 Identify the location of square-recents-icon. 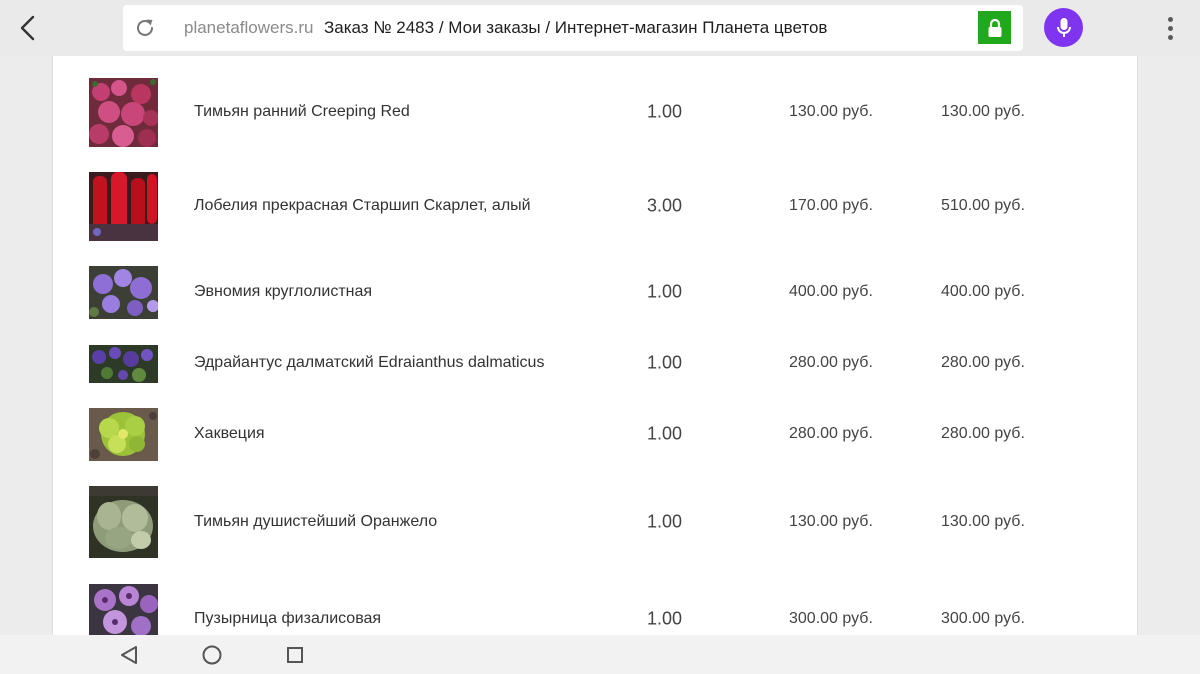
(295, 655).